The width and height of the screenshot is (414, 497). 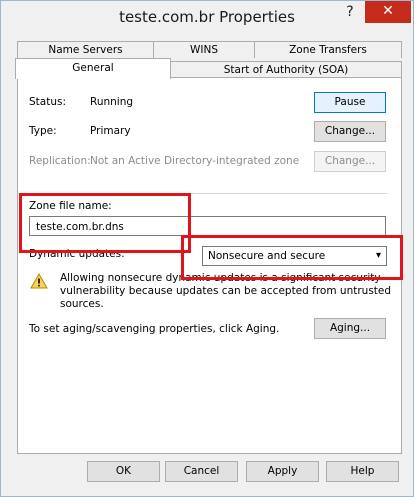 What do you see at coordinates (195, 161) in the screenshot?
I see `replication-value: Not an Active Directory-integrated zone` at bounding box center [195, 161].